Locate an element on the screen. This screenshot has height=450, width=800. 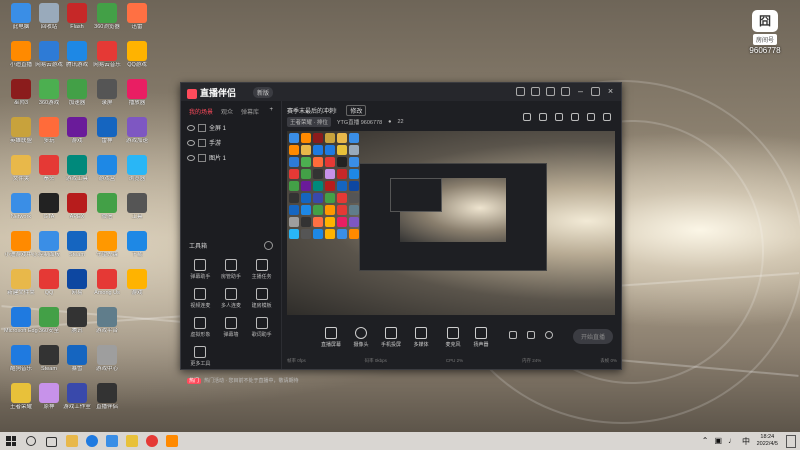
desktop-icon: 网易云音乐 is located at coordinates (107, 58).